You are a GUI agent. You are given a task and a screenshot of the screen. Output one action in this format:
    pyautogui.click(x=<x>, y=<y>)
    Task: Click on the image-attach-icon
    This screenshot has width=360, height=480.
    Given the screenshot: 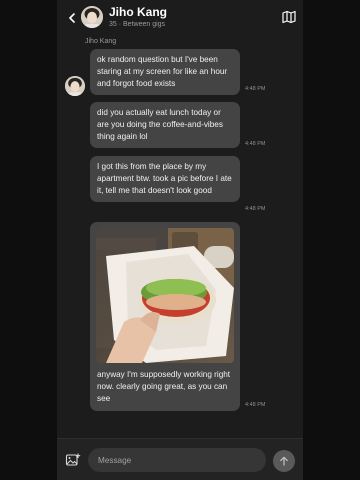 What is the action you would take?
    pyautogui.click(x=73, y=459)
    